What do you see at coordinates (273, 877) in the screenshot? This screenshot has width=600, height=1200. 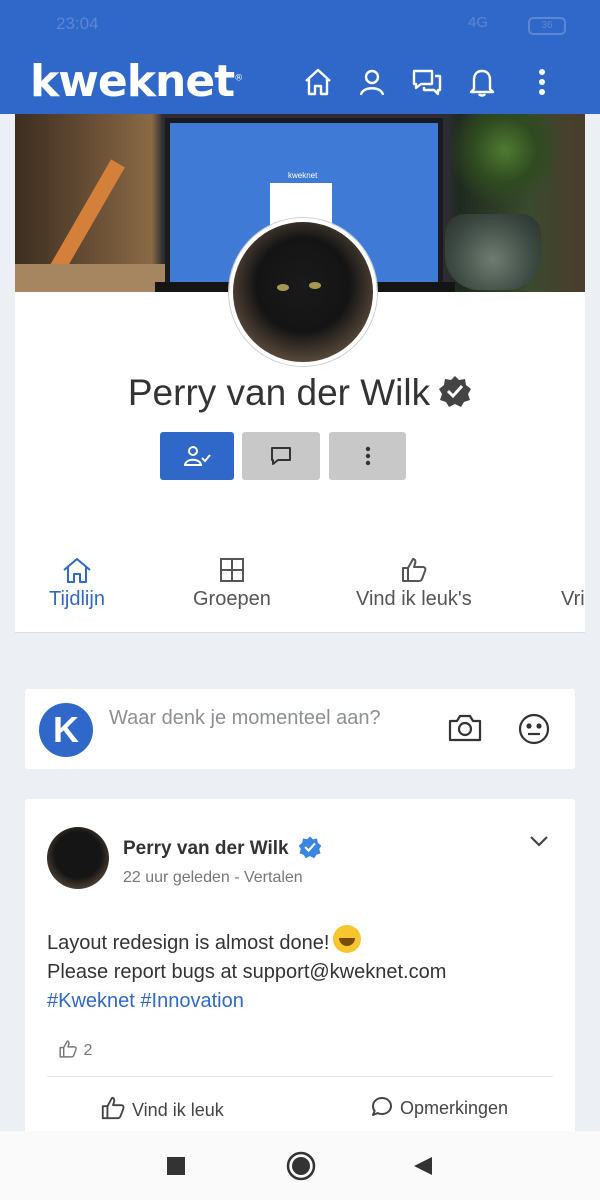 I see `translate-link: Vertalen` at bounding box center [273, 877].